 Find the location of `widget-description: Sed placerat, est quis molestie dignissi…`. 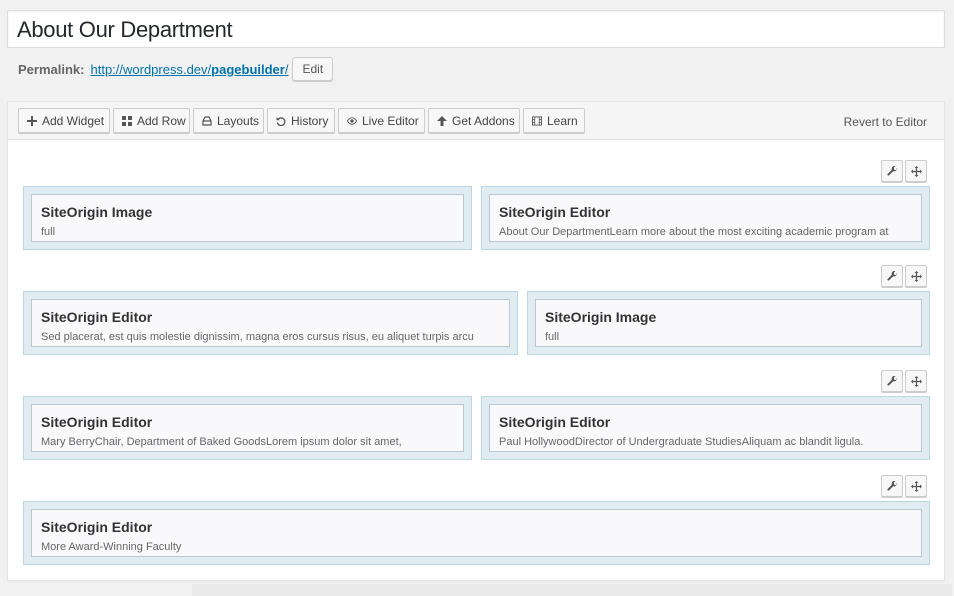

widget-description: Sed placerat, est quis molestie dignissi… is located at coordinates (257, 337).